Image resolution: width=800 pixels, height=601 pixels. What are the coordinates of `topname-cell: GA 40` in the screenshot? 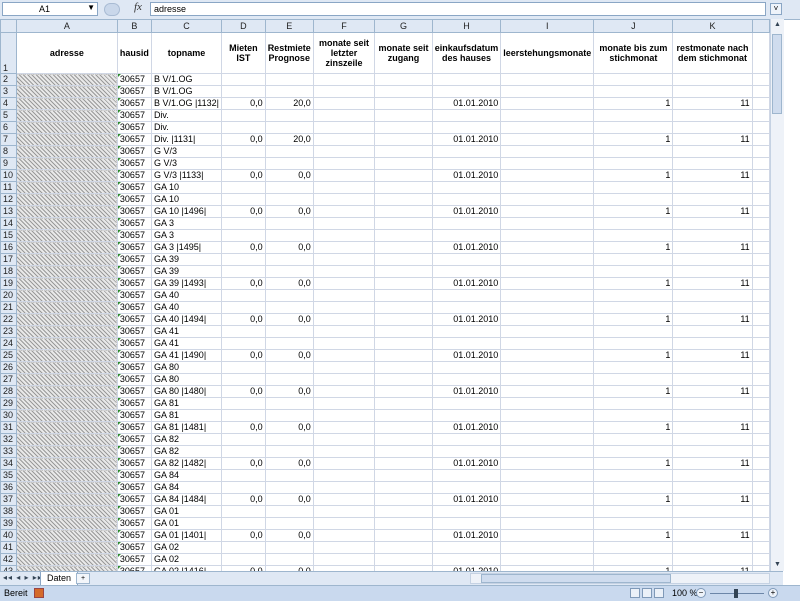 It's located at (186, 307).